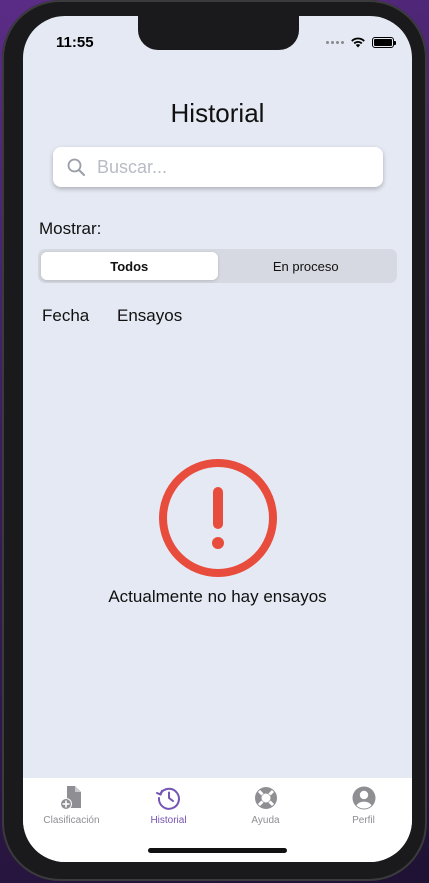 This screenshot has width=429, height=883. I want to click on search-icon, so click(76, 167).